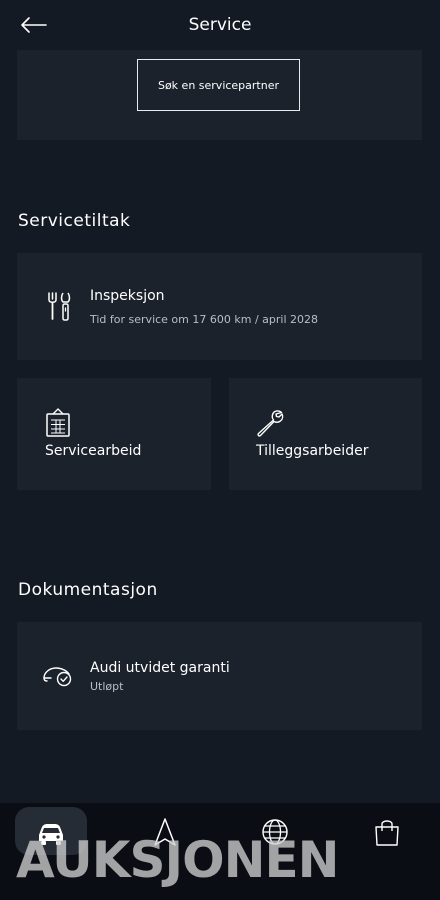 The height and width of the screenshot is (900, 440). I want to click on inspection-label: Inspeksjon, so click(127, 296).